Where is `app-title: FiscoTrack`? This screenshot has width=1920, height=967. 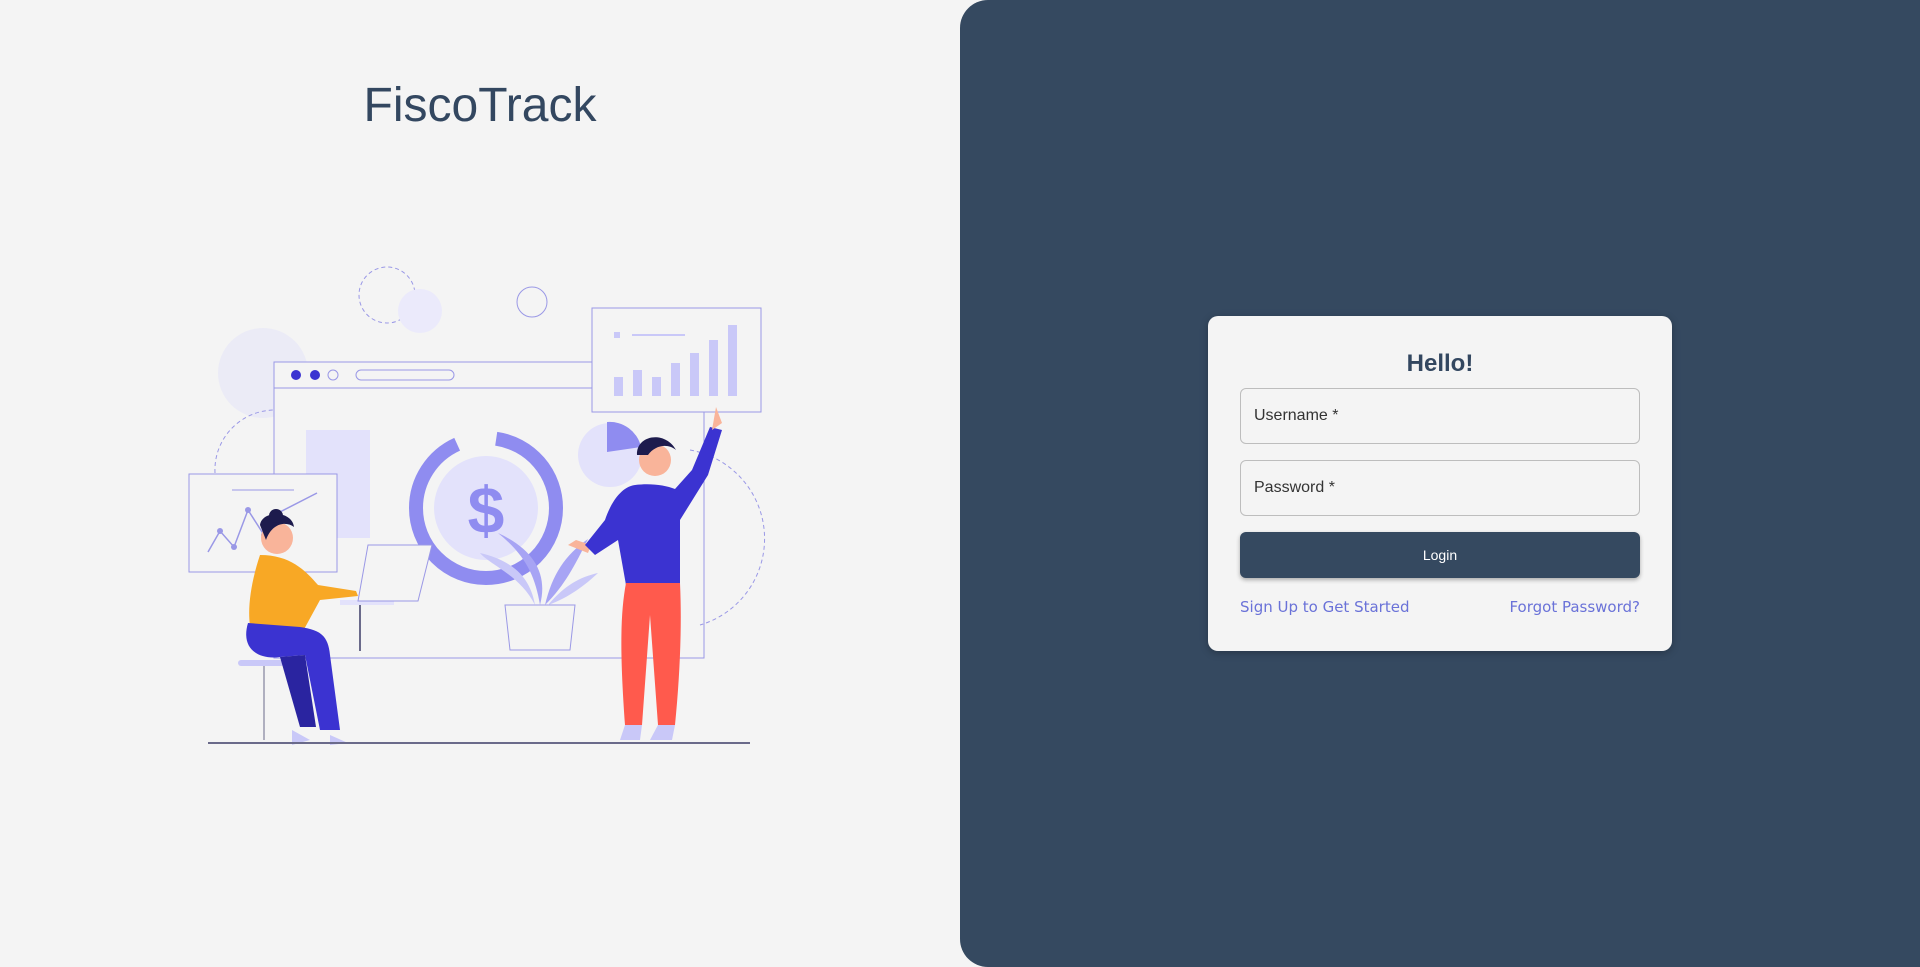 app-title: FiscoTrack is located at coordinates (480, 105).